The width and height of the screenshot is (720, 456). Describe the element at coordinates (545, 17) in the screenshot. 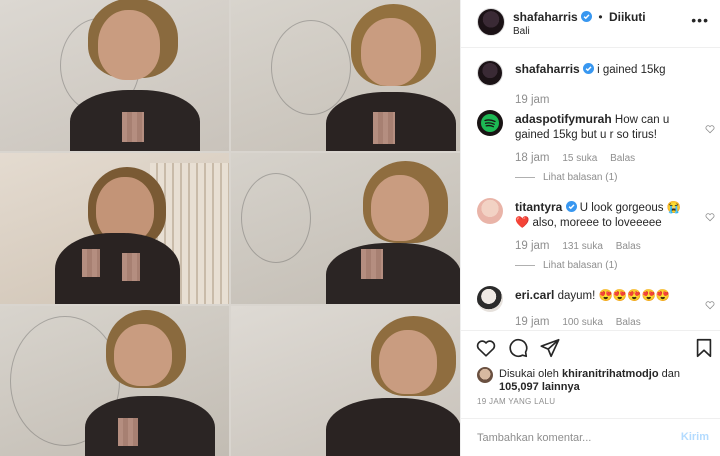

I see `username-link: shafaharris` at that location.